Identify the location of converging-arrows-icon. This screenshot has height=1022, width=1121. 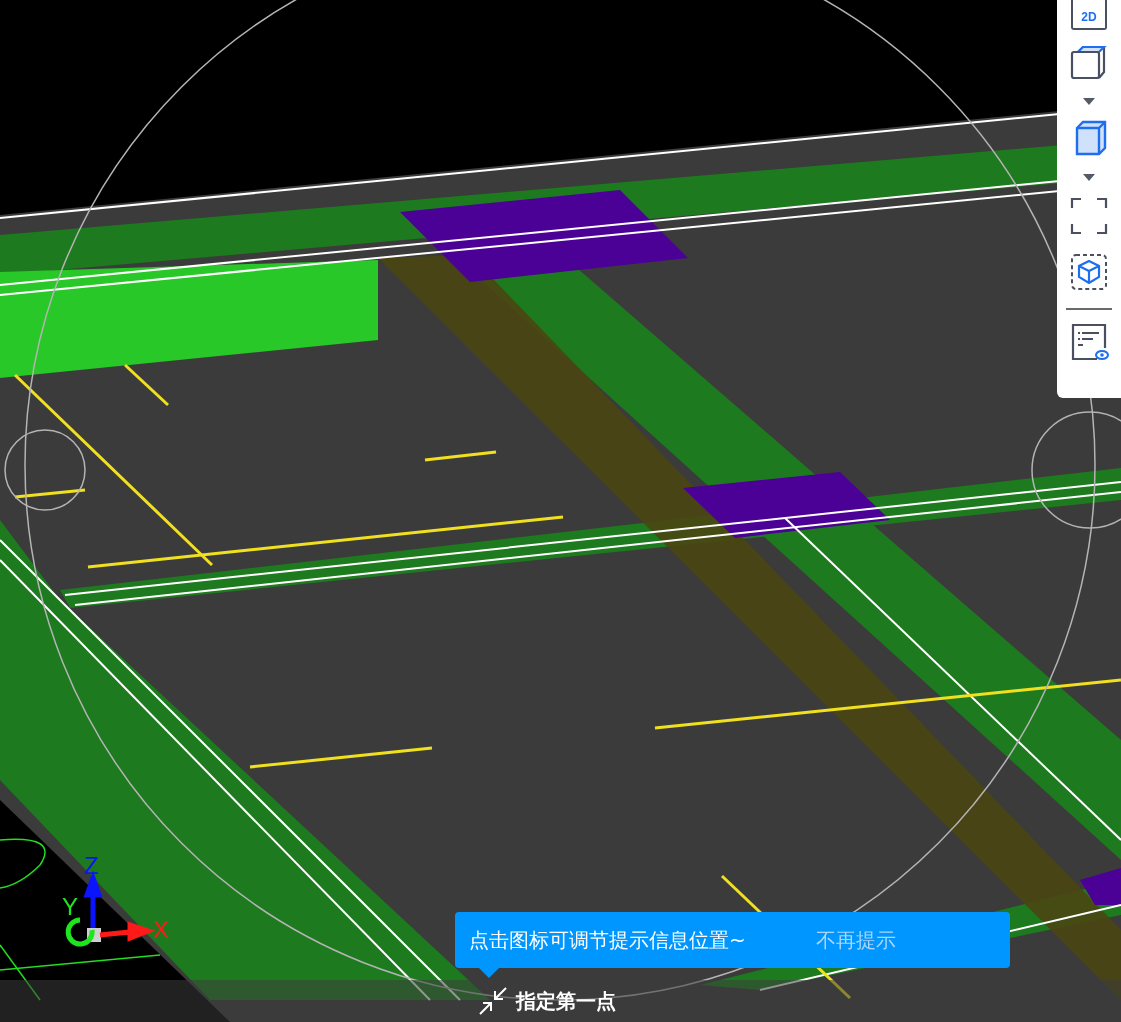
(493, 1001).